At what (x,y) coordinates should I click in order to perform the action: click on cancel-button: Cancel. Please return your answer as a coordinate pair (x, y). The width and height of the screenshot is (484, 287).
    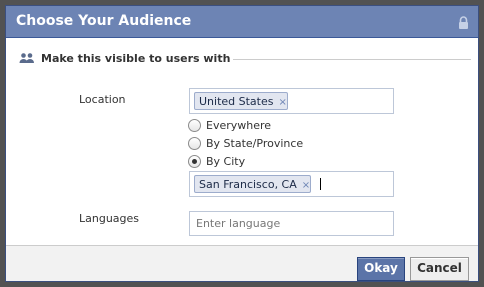
    Looking at the image, I should click on (439, 269).